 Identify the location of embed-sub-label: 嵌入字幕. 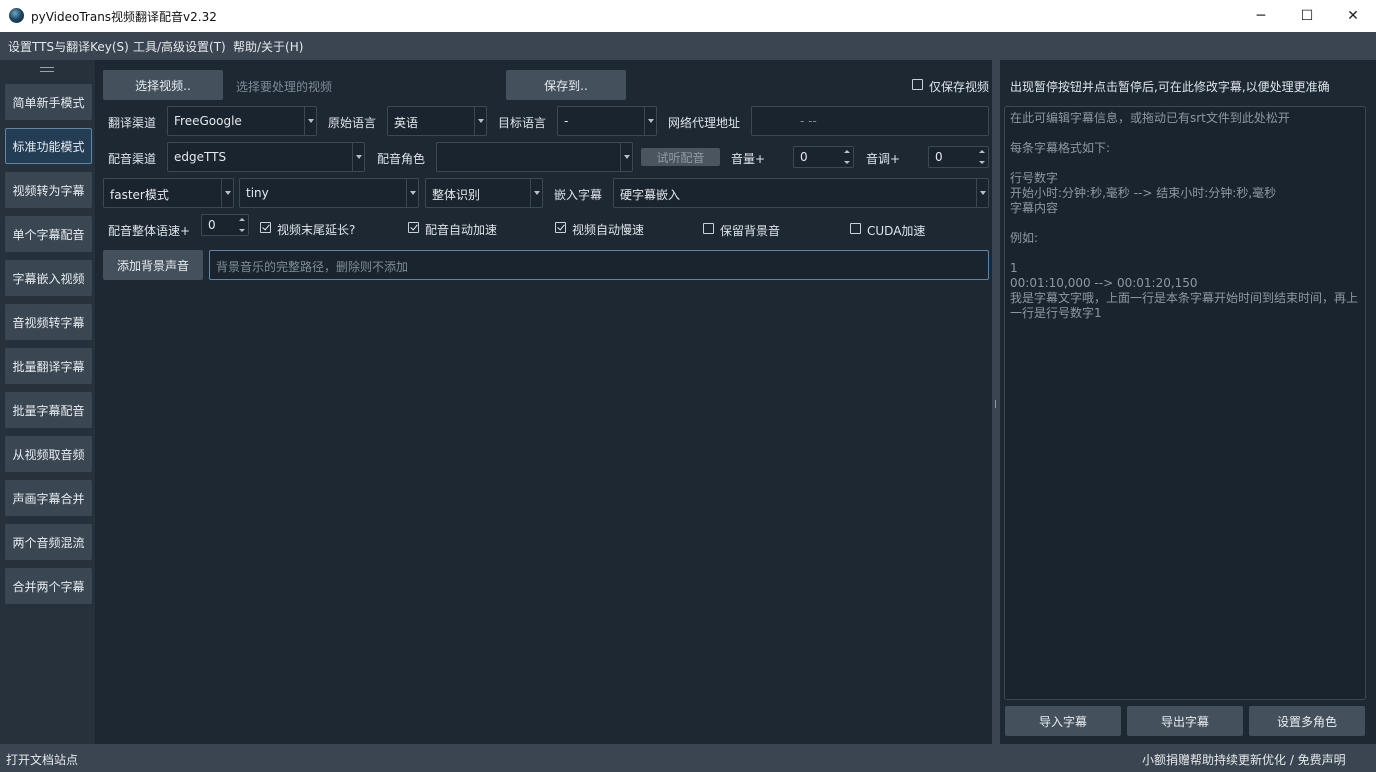
(578, 195).